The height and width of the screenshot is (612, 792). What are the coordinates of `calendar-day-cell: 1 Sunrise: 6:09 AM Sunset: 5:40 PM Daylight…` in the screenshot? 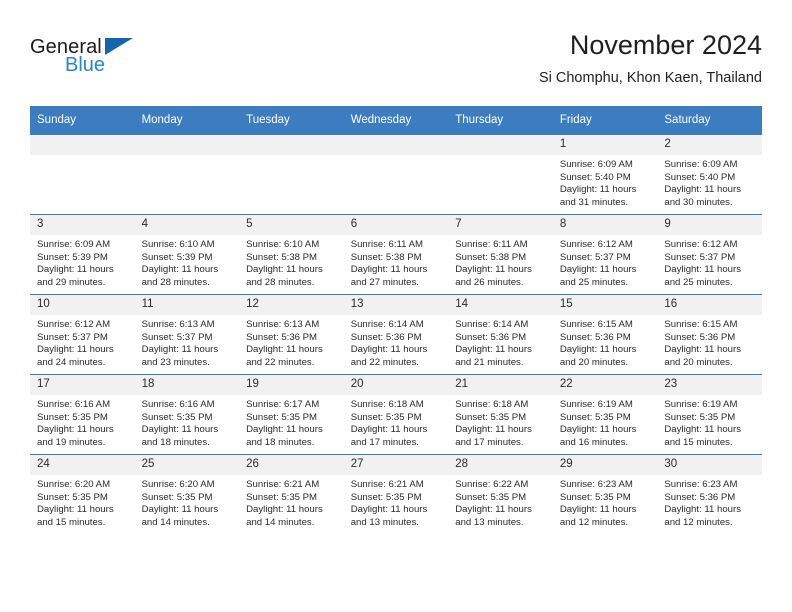 It's located at (605, 174).